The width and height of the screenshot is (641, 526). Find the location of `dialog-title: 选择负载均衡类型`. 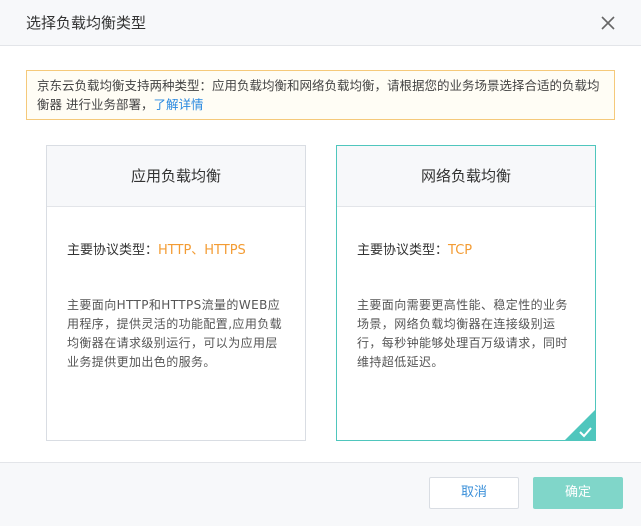

dialog-title: 选择负载均衡类型 is located at coordinates (86, 23).